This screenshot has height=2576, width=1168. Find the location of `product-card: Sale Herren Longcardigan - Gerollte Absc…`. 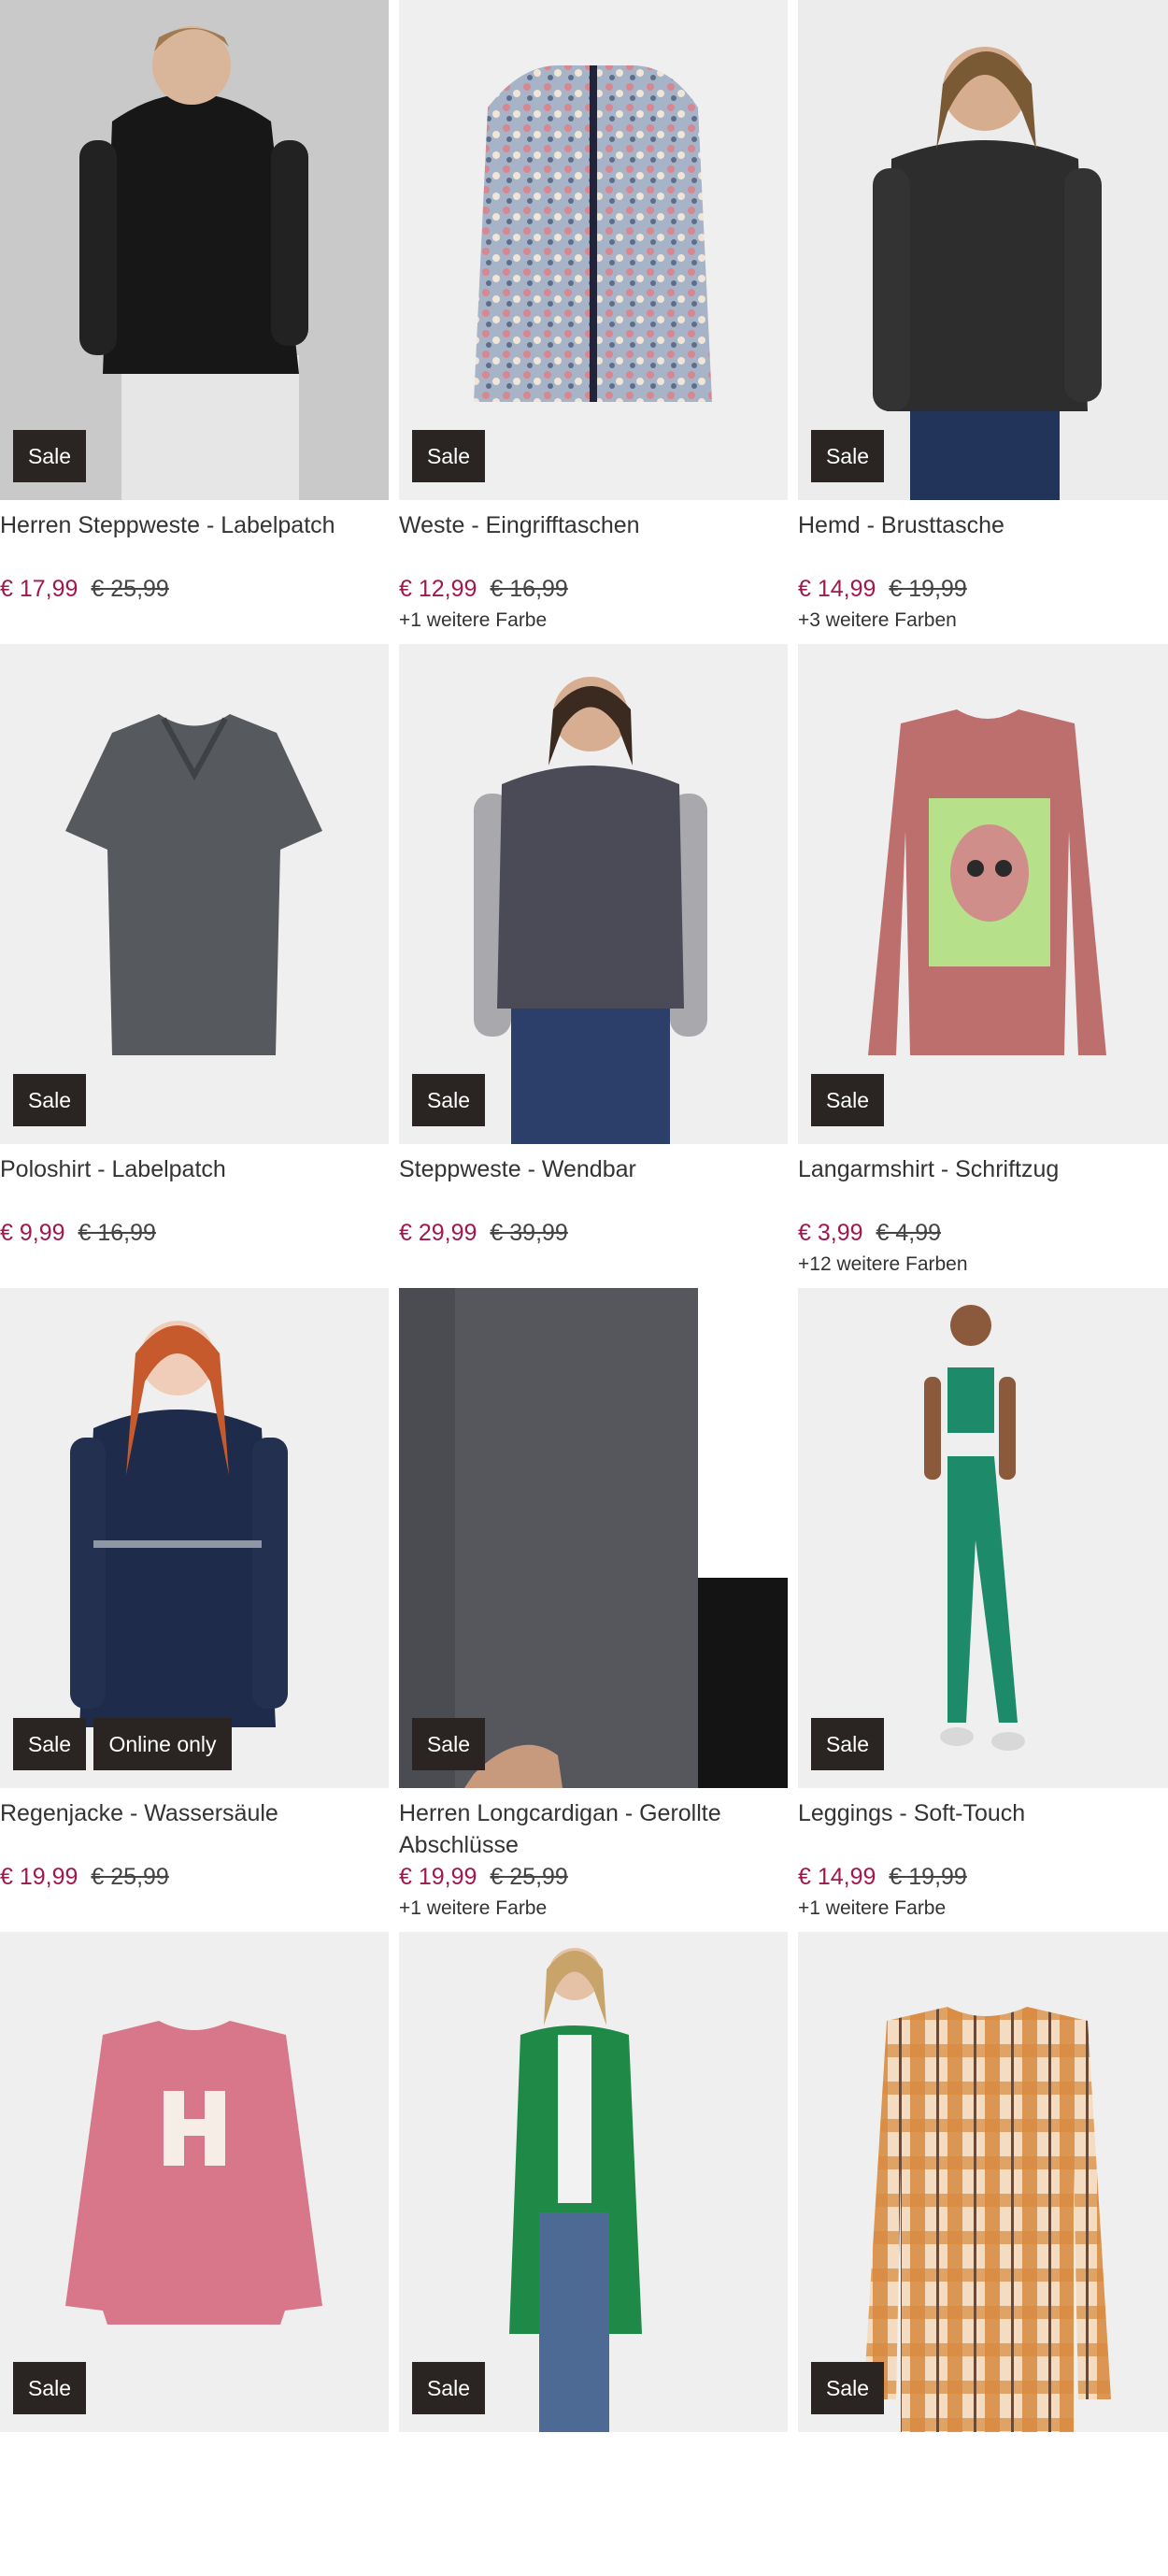

product-card: Sale Herren Longcardigan - Gerollte Absc… is located at coordinates (593, 1610).